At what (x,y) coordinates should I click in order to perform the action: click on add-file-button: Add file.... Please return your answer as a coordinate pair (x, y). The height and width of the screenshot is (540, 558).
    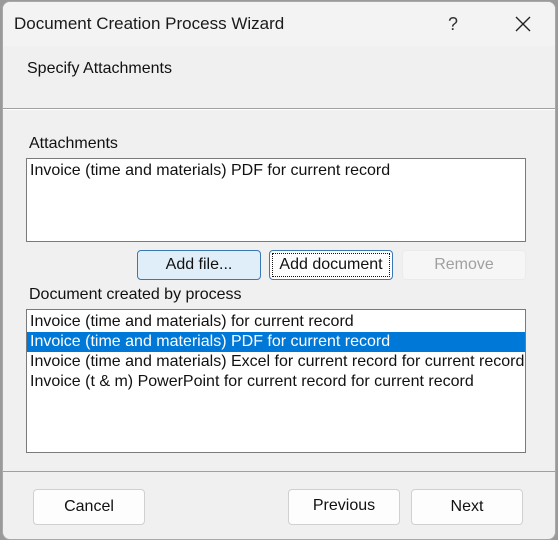
    Looking at the image, I should click on (199, 265).